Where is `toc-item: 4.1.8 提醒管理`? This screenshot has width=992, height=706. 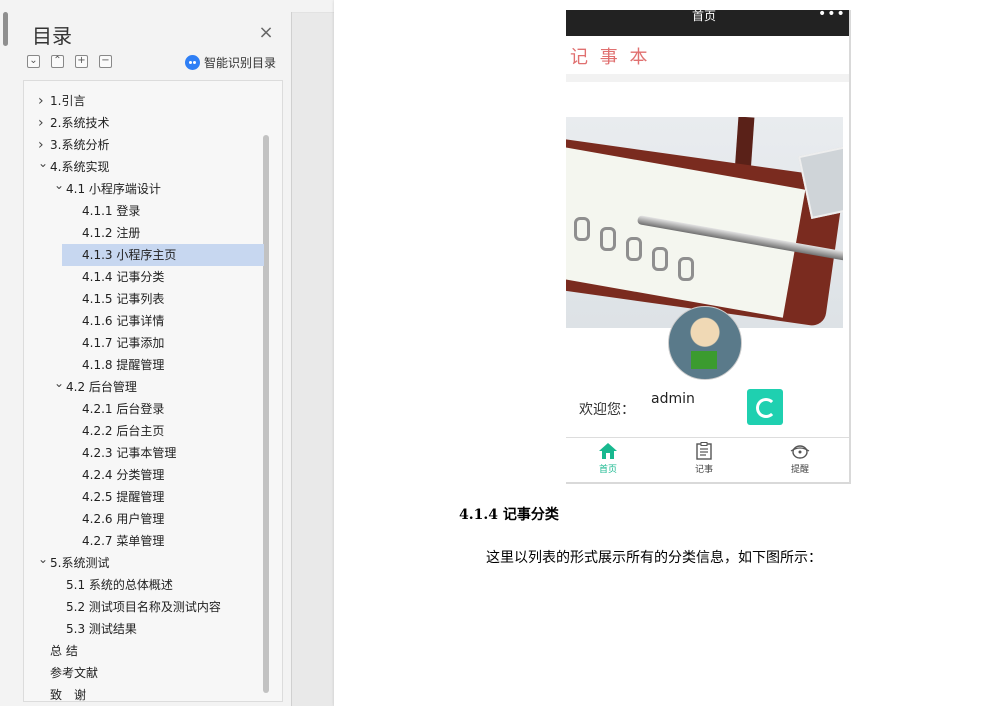 toc-item: 4.1.8 提醒管理 is located at coordinates (144, 365).